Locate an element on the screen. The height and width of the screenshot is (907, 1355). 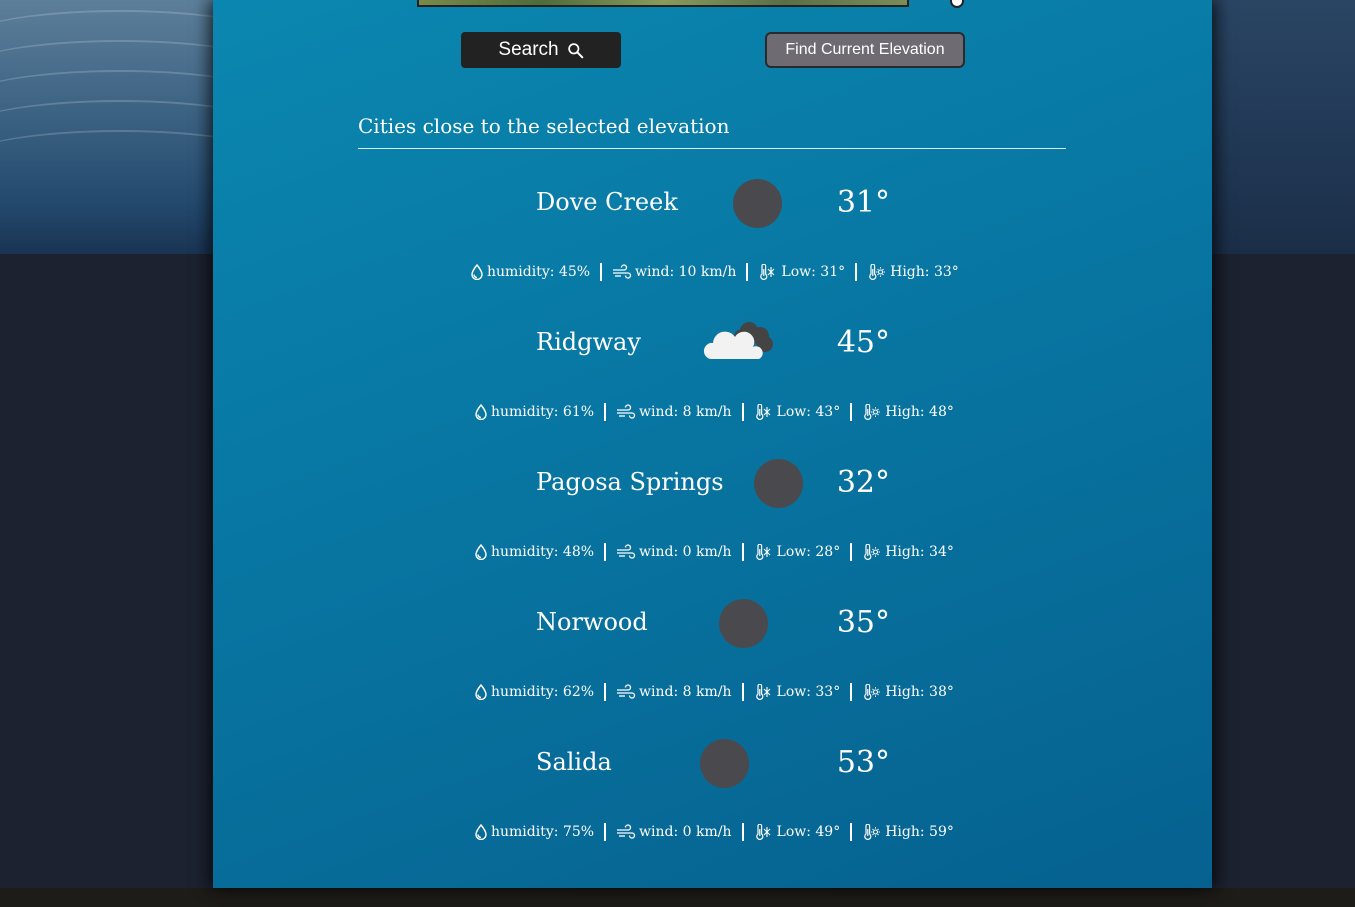
stat-high: High: 59° is located at coordinates (908, 832).